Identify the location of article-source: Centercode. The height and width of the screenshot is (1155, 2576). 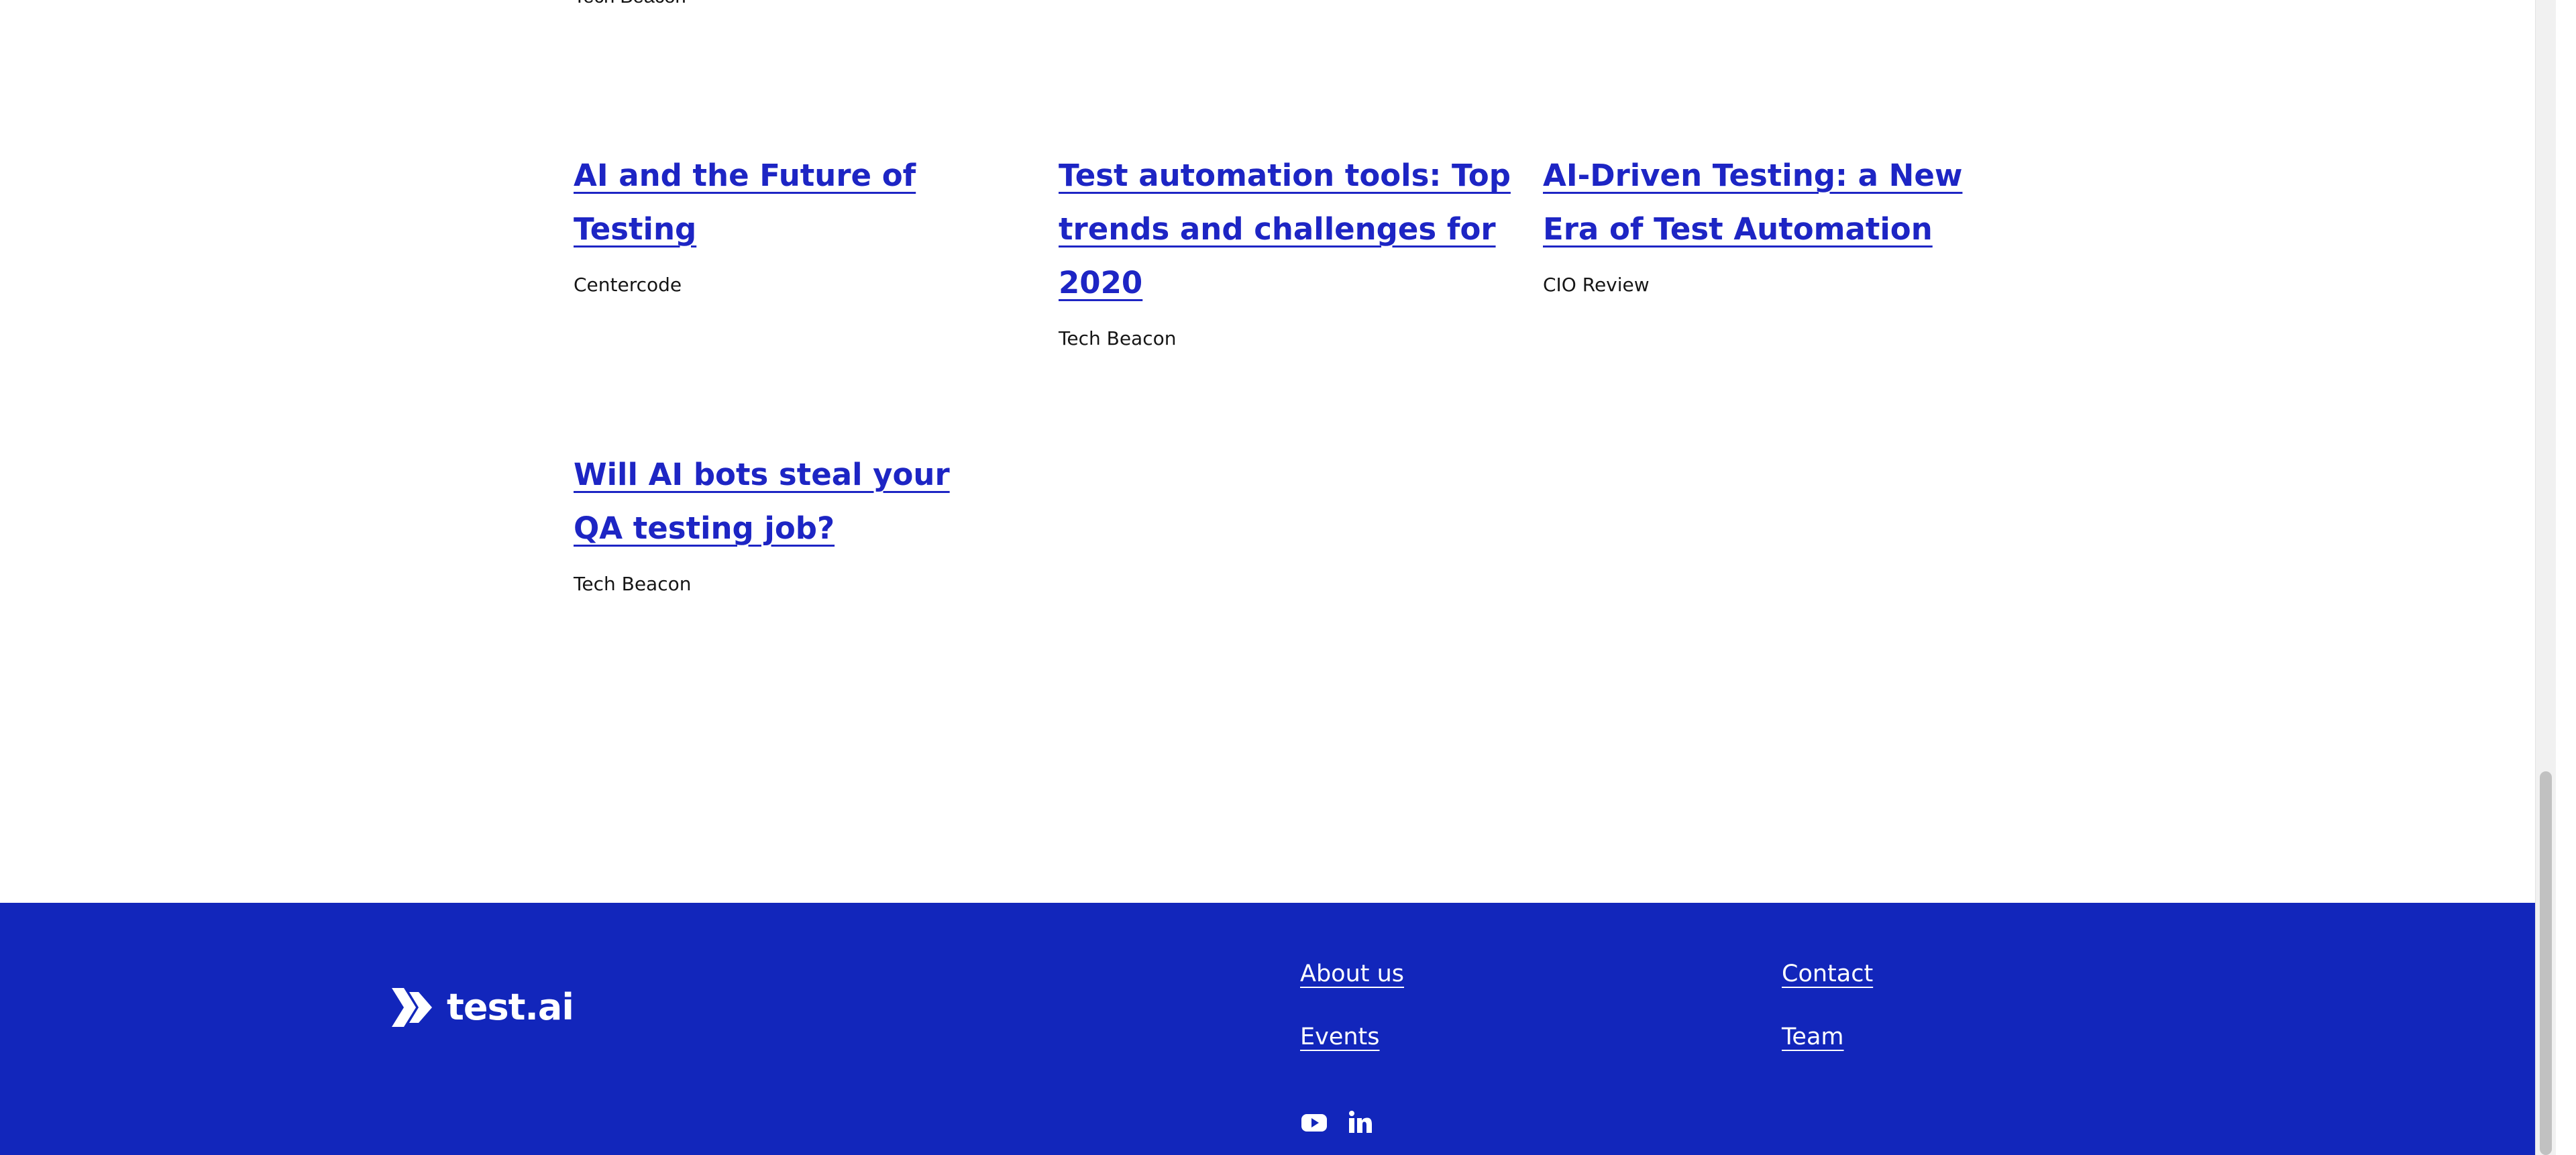
(628, 285).